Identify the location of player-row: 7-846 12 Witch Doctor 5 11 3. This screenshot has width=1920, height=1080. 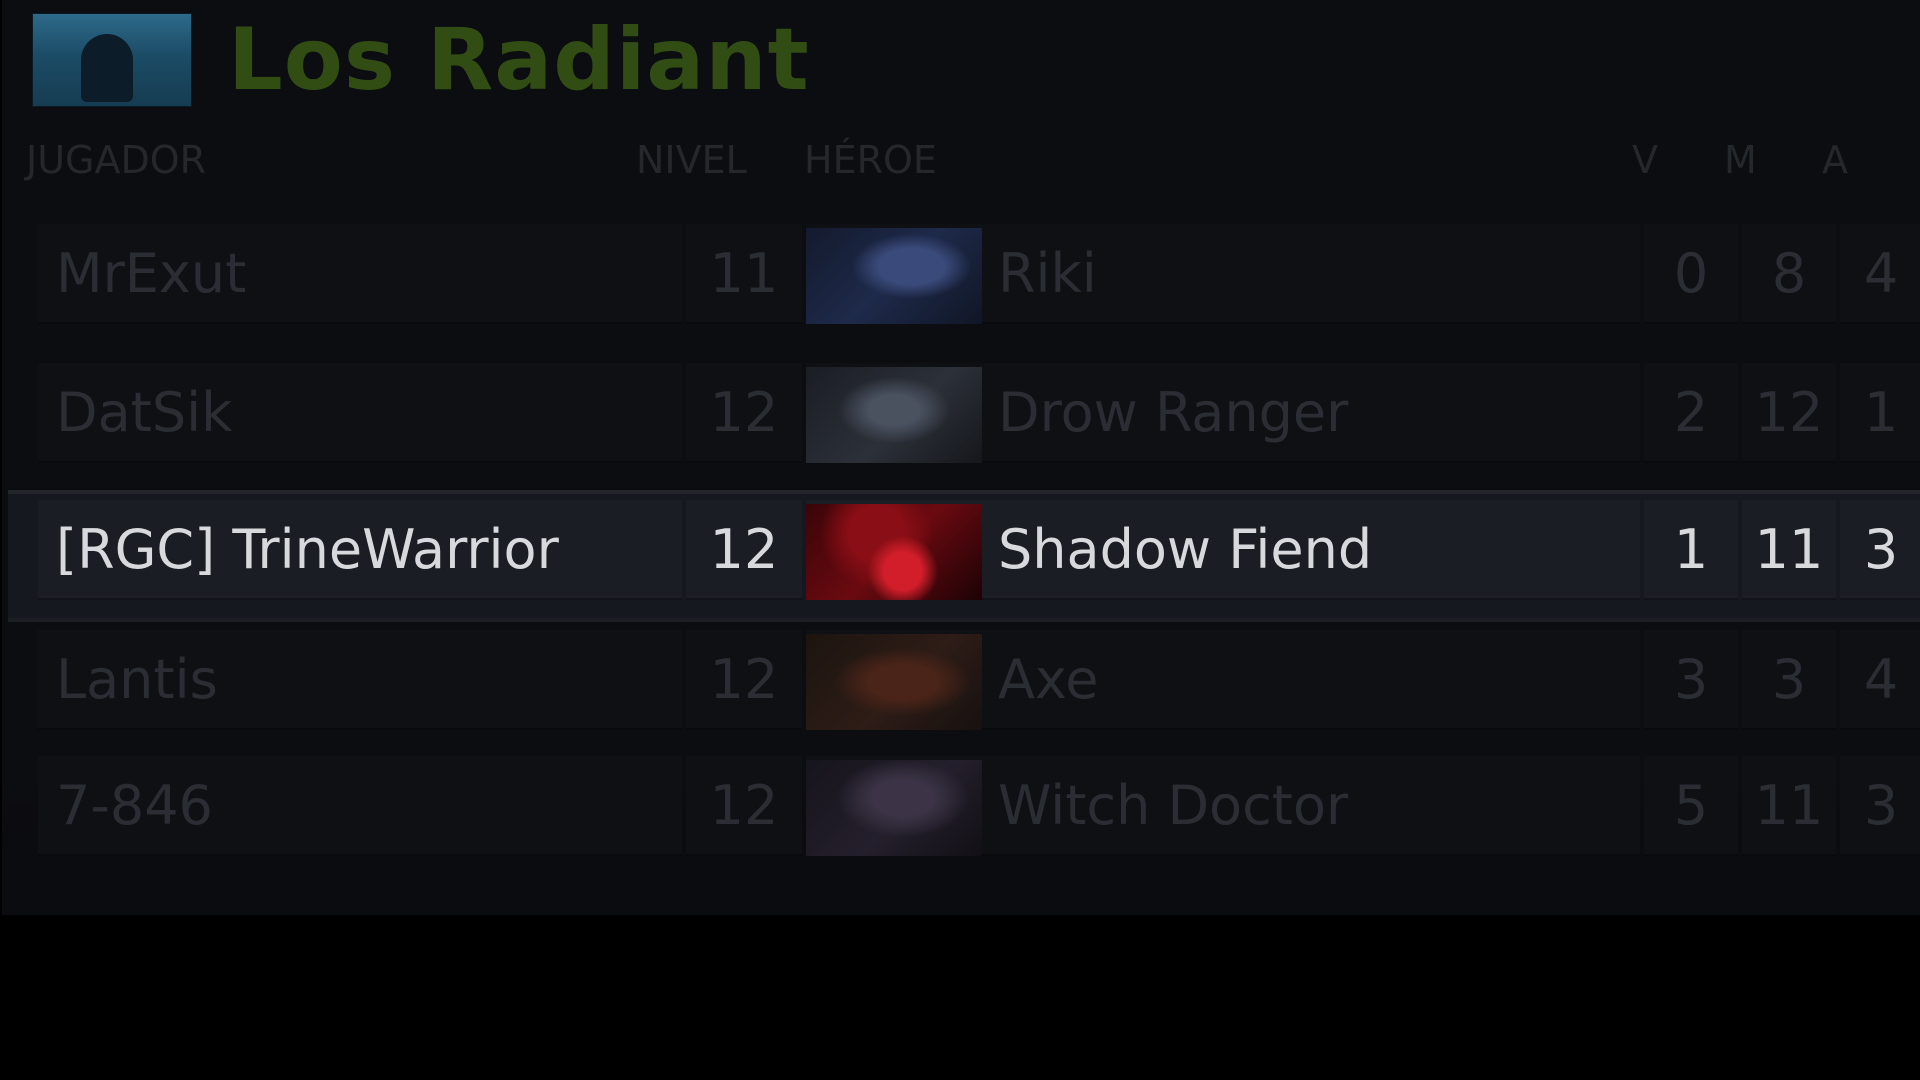
(979, 806).